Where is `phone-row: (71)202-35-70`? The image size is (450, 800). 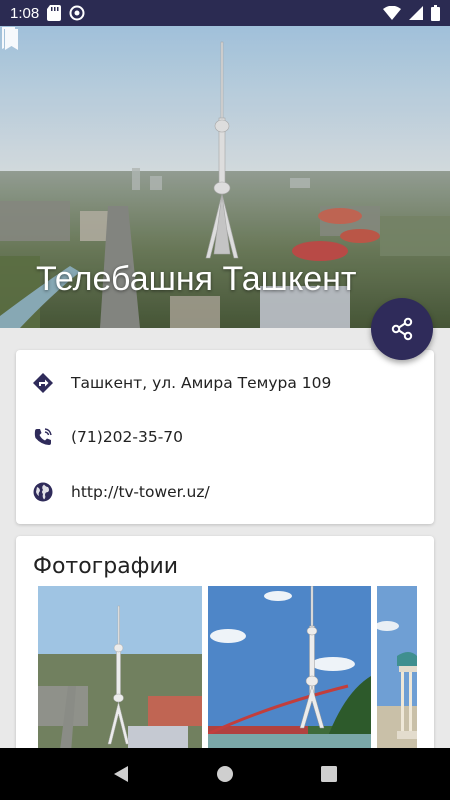 phone-row: (71)202-35-70 is located at coordinates (225, 437).